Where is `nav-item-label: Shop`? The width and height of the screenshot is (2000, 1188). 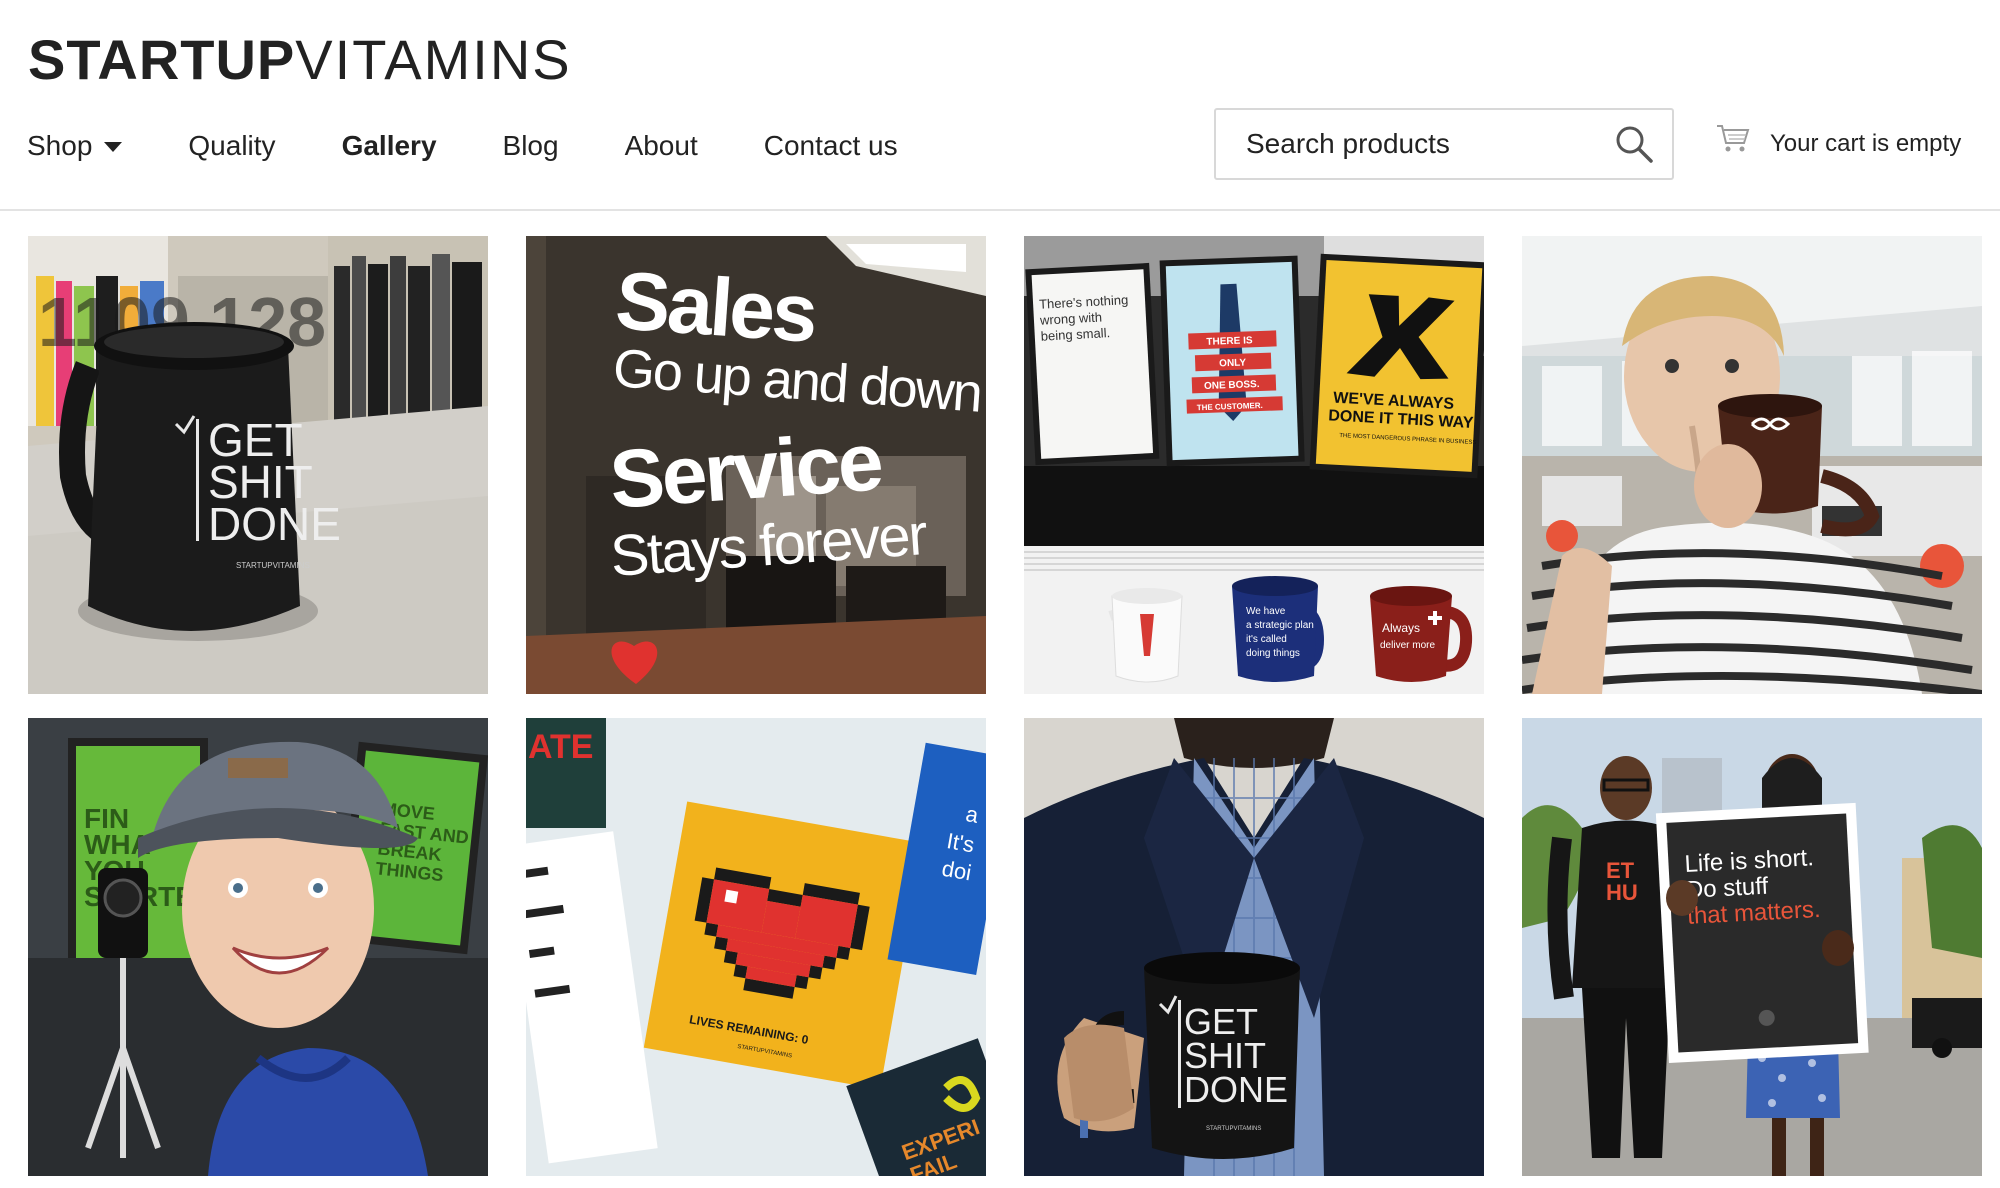
nav-item-label: Shop is located at coordinates (60, 145).